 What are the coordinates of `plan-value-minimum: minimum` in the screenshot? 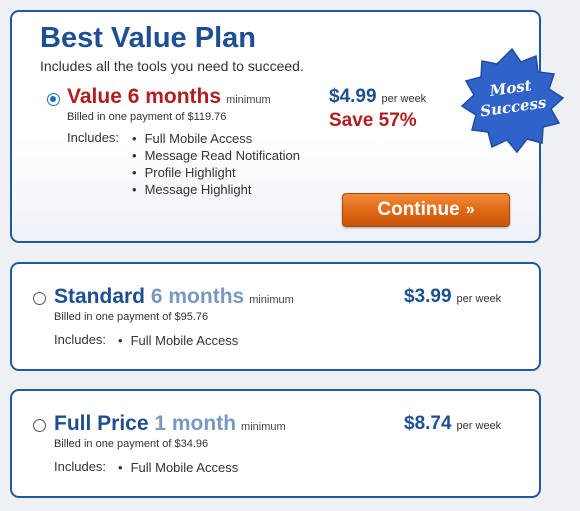 It's located at (248, 100).